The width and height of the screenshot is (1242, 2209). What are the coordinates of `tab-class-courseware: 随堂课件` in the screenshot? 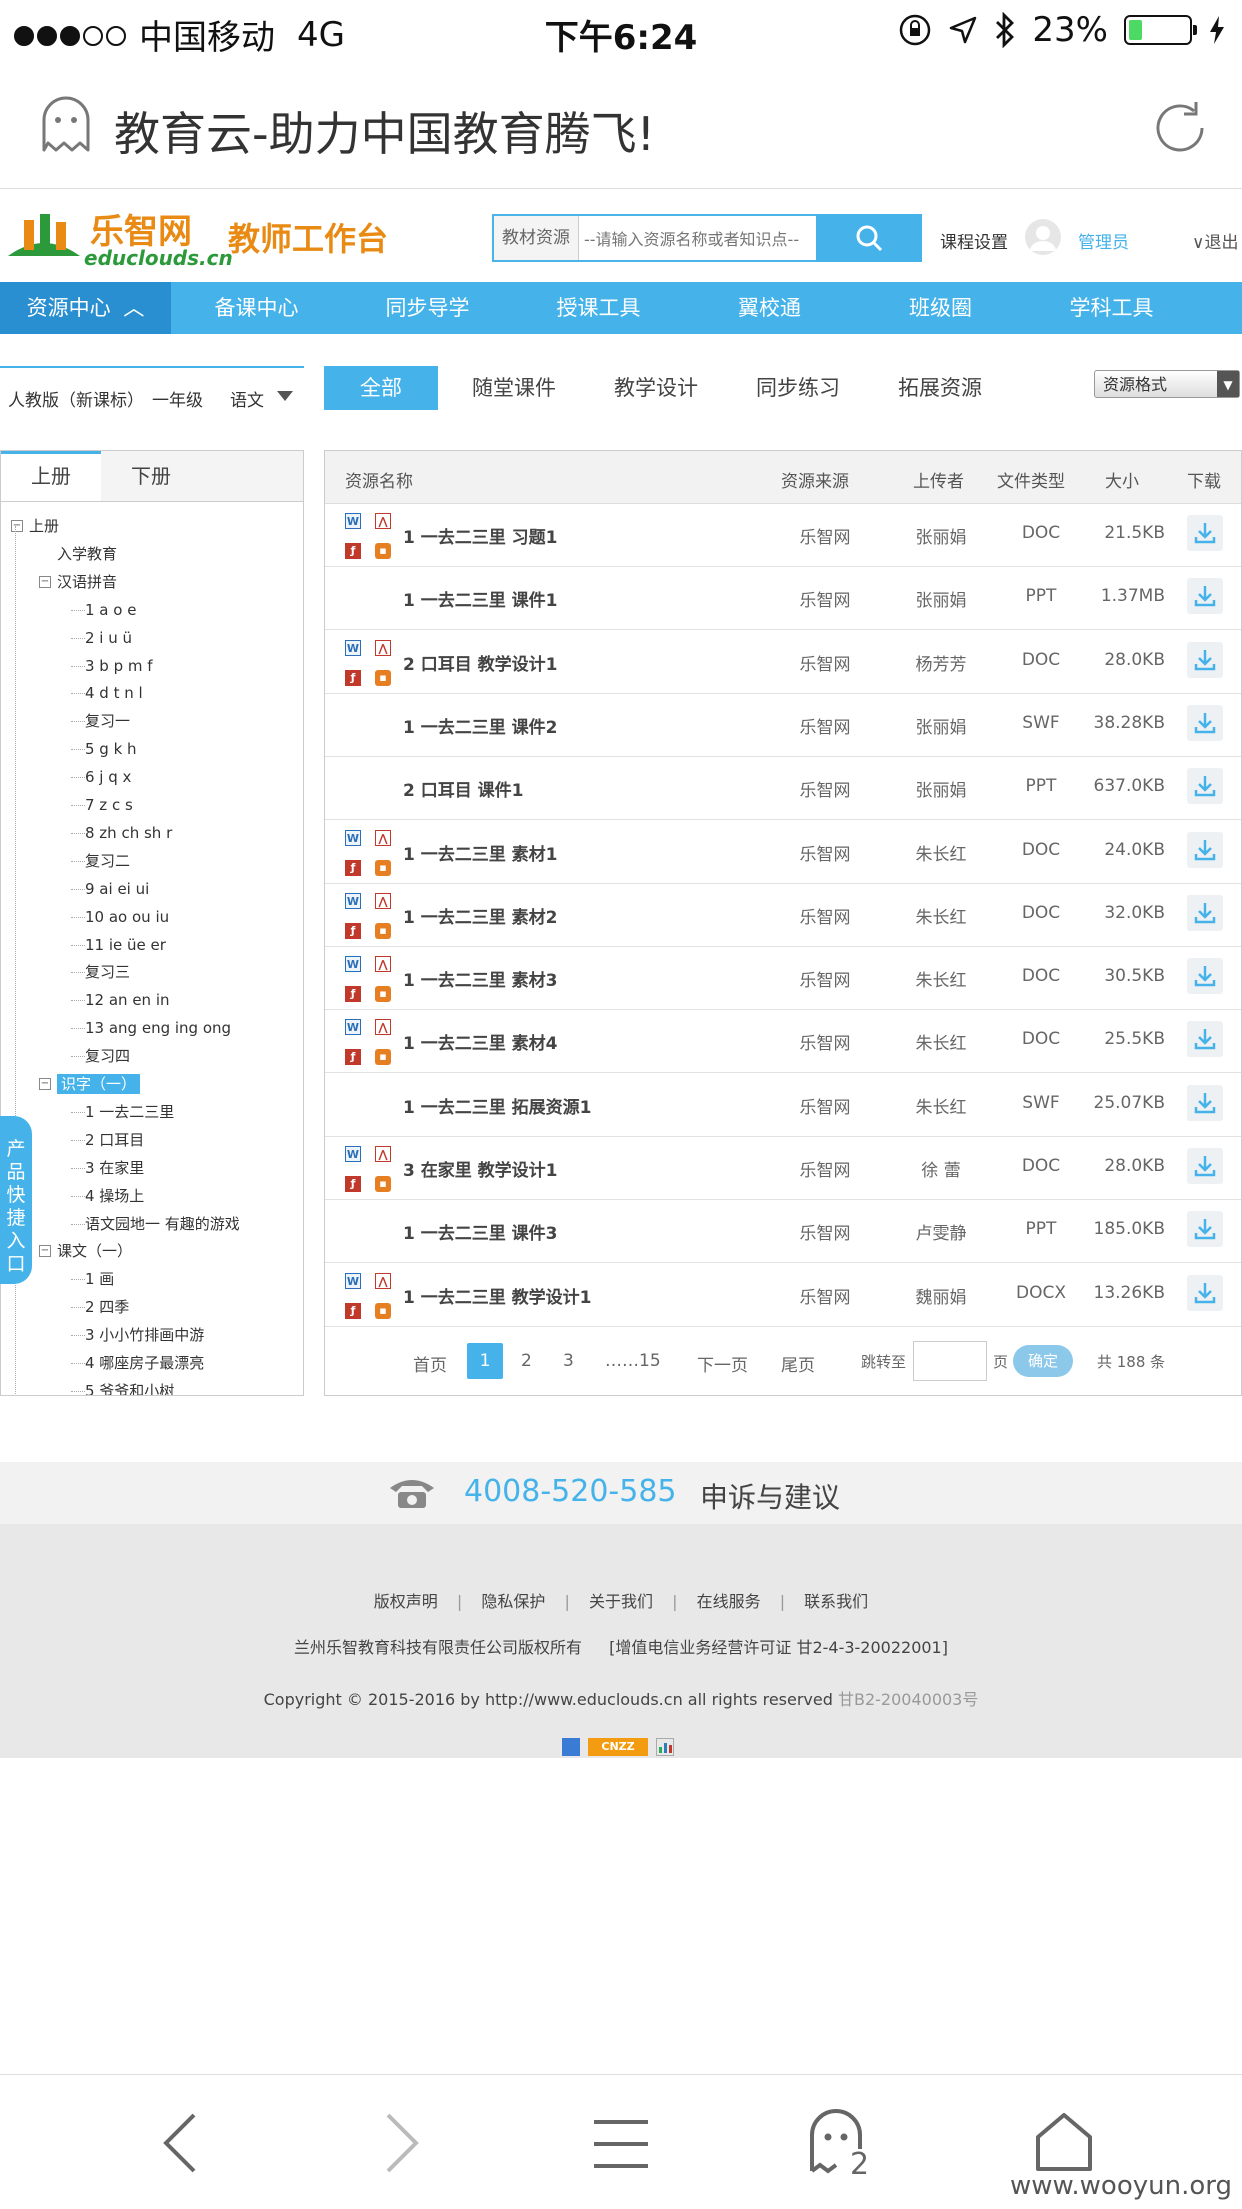 It's located at (514, 388).